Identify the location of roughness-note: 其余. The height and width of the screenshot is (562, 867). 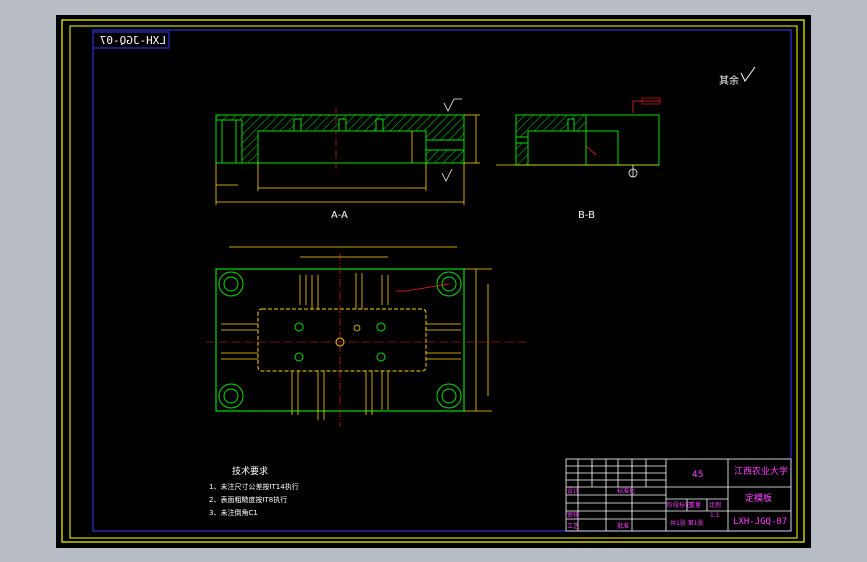
(729, 80).